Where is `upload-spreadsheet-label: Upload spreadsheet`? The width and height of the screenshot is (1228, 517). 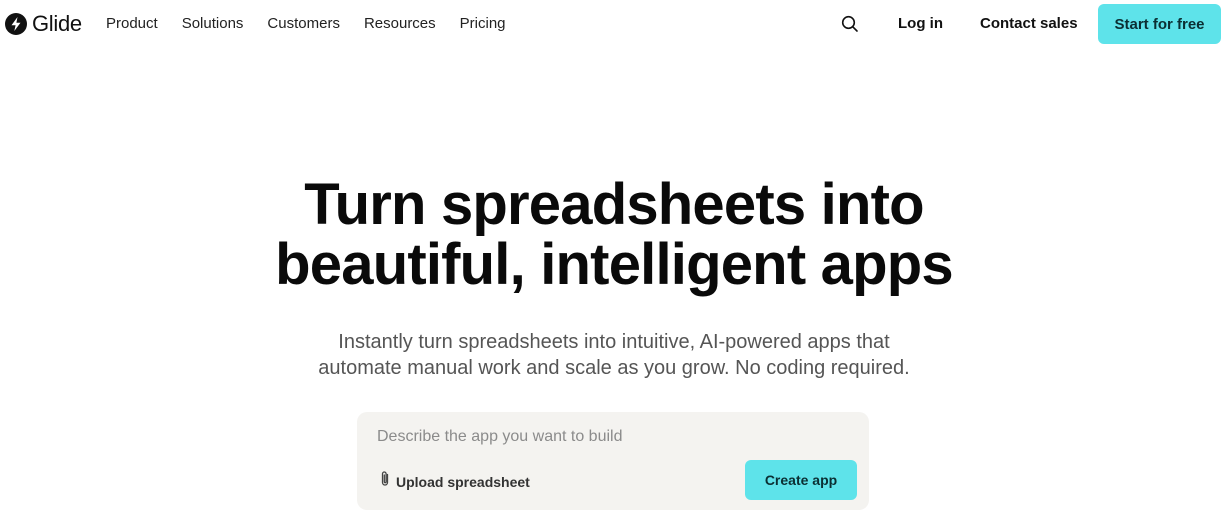
upload-spreadsheet-label: Upload spreadsheet is located at coordinates (463, 481).